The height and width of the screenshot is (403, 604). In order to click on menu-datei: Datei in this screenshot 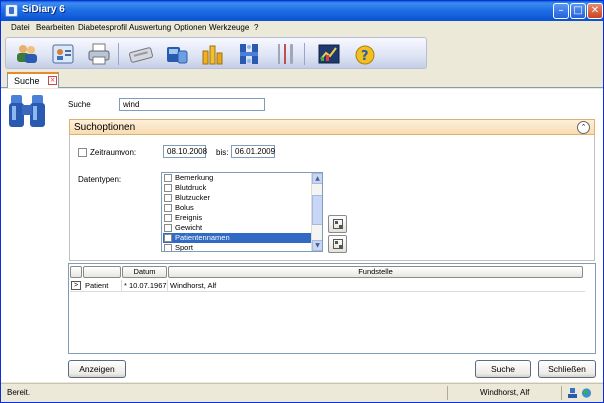, I will do `click(20, 27)`.